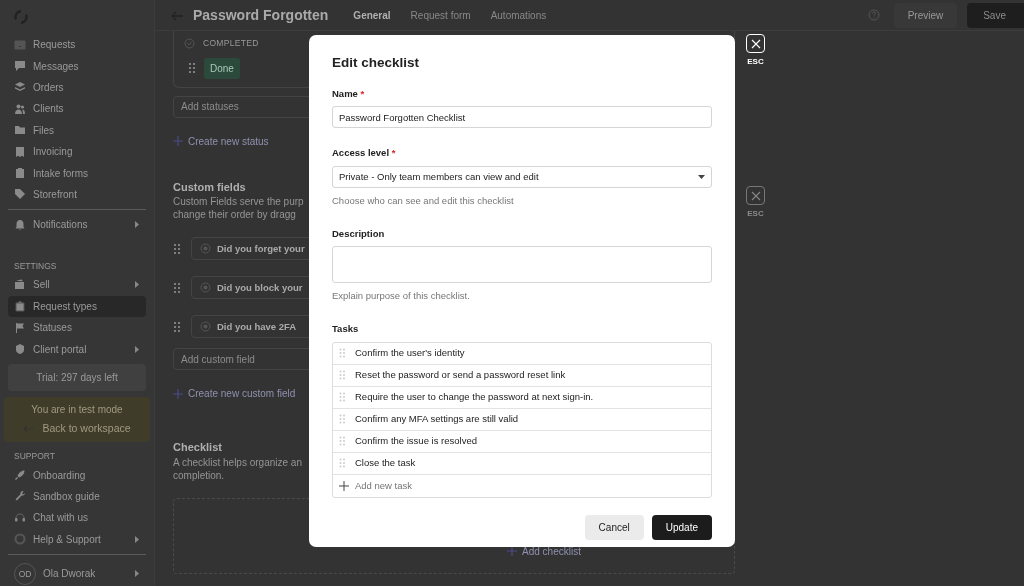 This screenshot has height=586, width=1024. I want to click on wallet-icon, so click(20, 284).